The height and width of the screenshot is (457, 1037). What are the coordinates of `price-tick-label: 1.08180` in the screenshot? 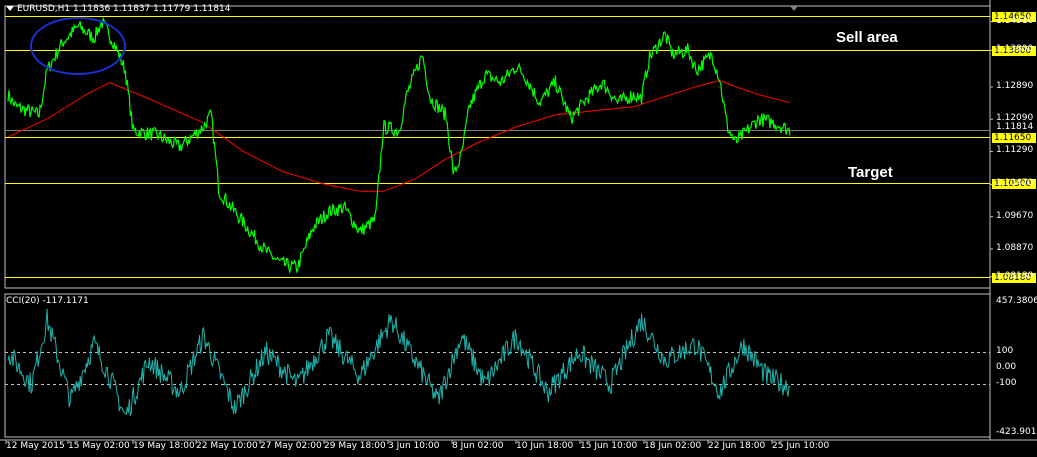 It's located at (1015, 275).